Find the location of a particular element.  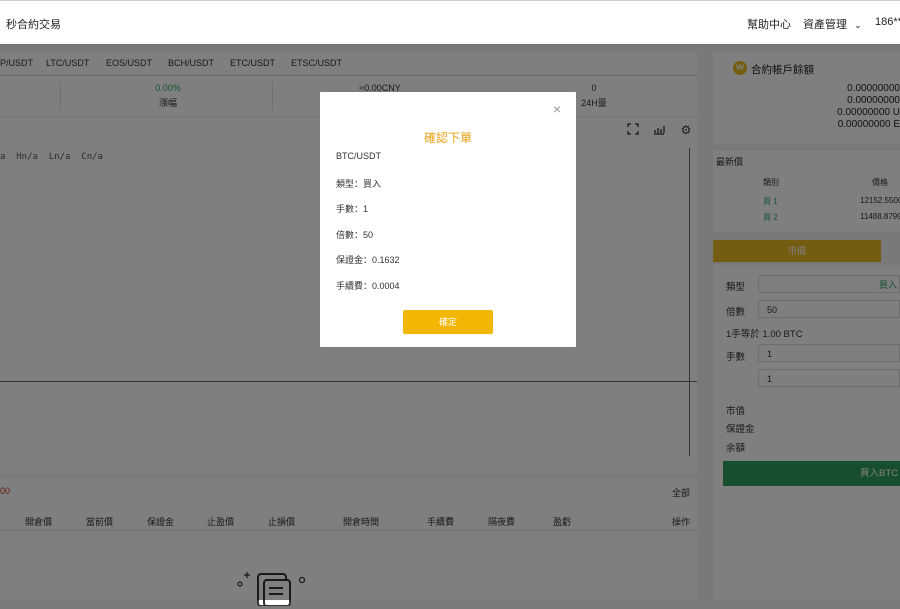

asset-management-label: 資產管理 is located at coordinates (825, 25).